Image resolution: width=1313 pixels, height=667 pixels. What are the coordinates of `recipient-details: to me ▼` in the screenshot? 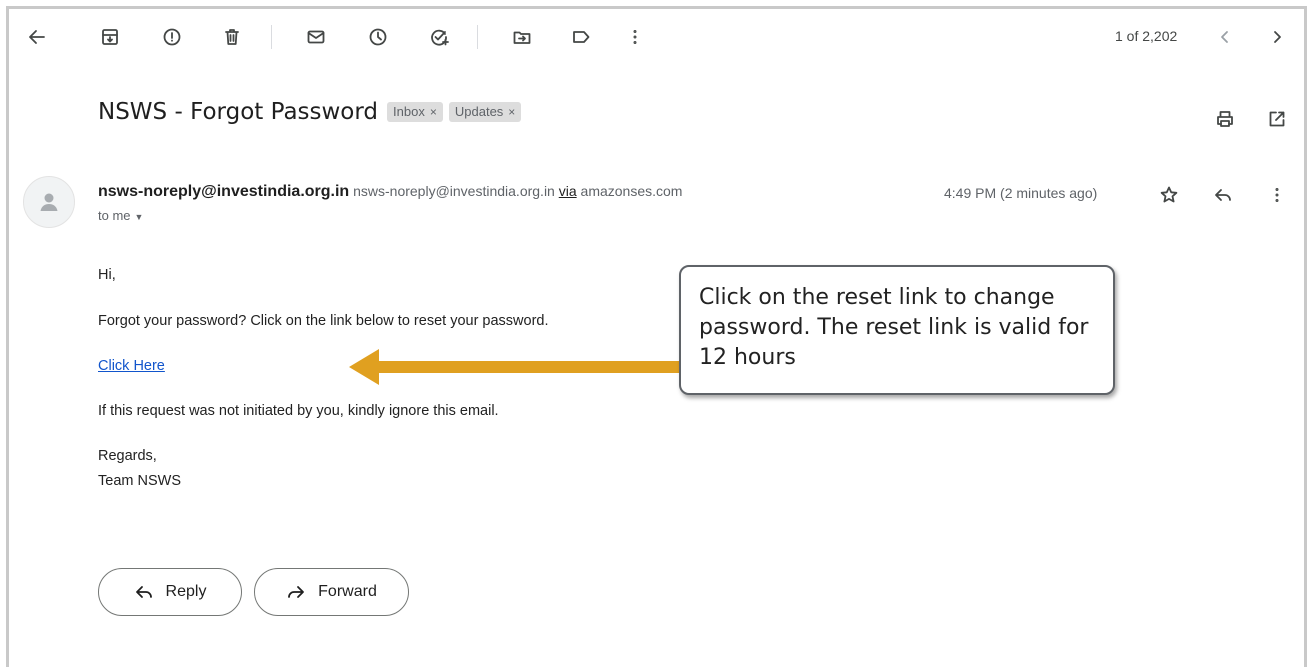 It's located at (120, 215).